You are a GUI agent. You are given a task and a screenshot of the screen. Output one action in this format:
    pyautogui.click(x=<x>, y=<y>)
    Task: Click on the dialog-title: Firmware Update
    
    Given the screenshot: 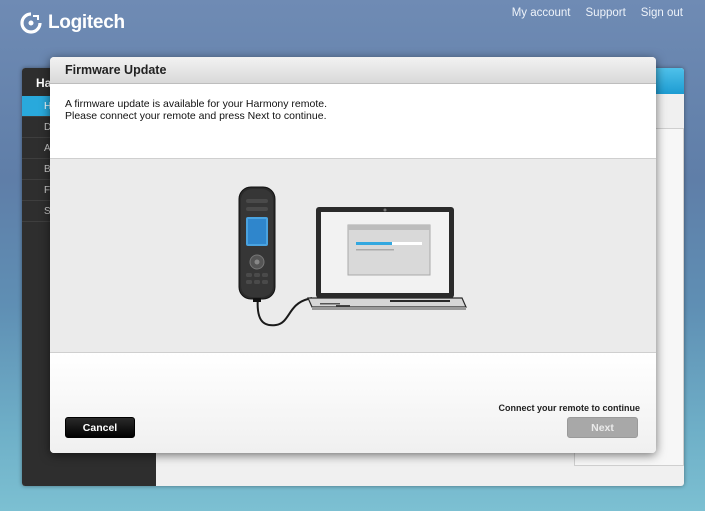 What is the action you would take?
    pyautogui.click(x=353, y=70)
    